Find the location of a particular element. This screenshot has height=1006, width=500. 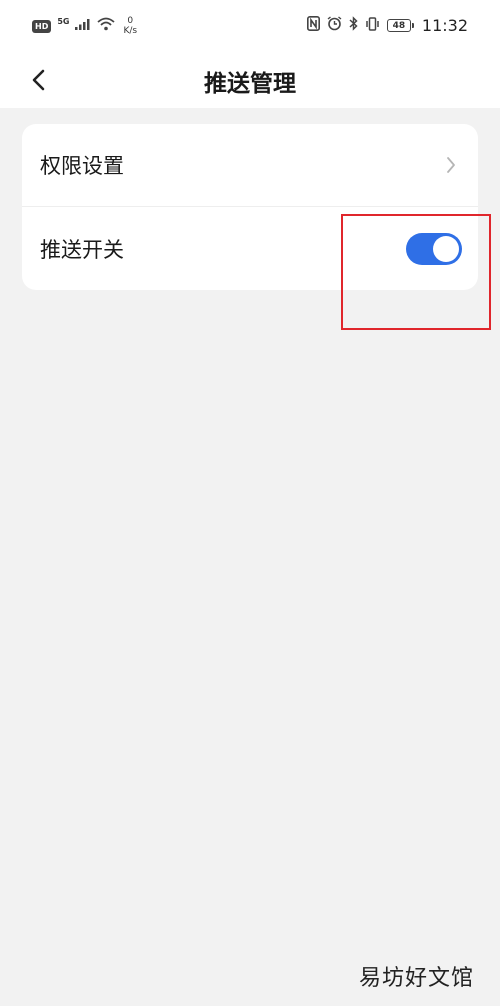

network-type: 5G is located at coordinates (63, 21).